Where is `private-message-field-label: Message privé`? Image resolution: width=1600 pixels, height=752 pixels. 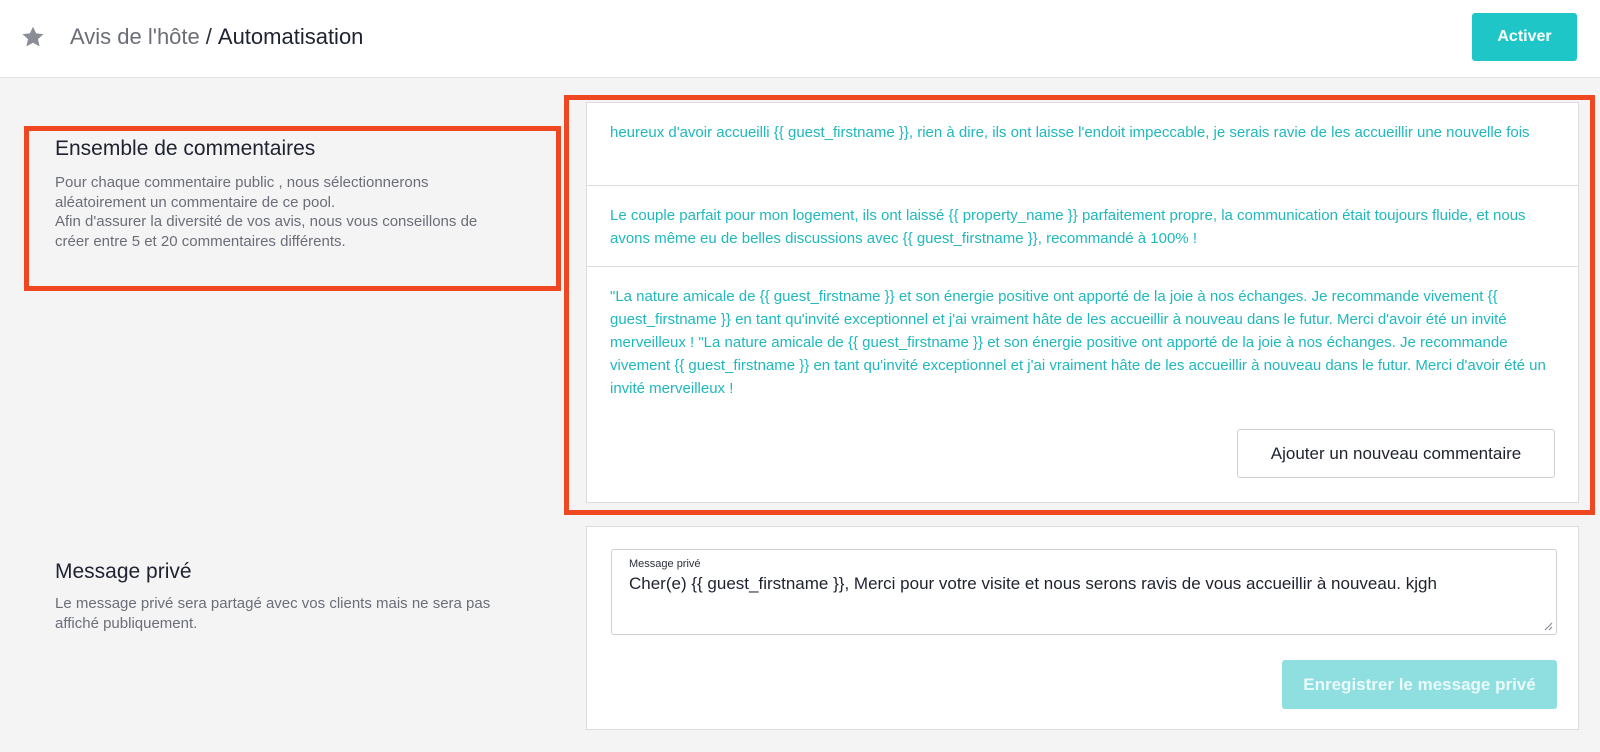
private-message-field-label: Message privé is located at coordinates (665, 564).